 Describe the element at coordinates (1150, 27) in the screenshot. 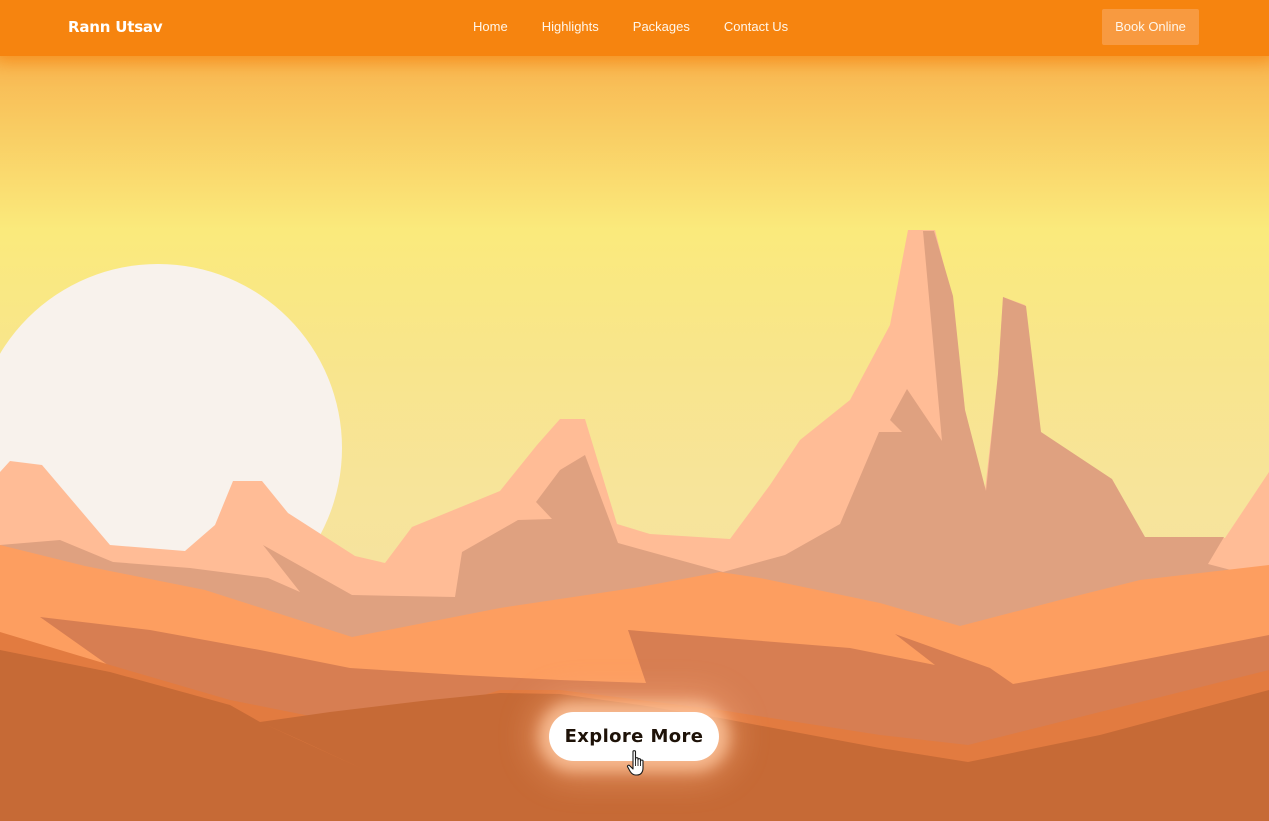

I see `book-online-button: Book Online` at that location.